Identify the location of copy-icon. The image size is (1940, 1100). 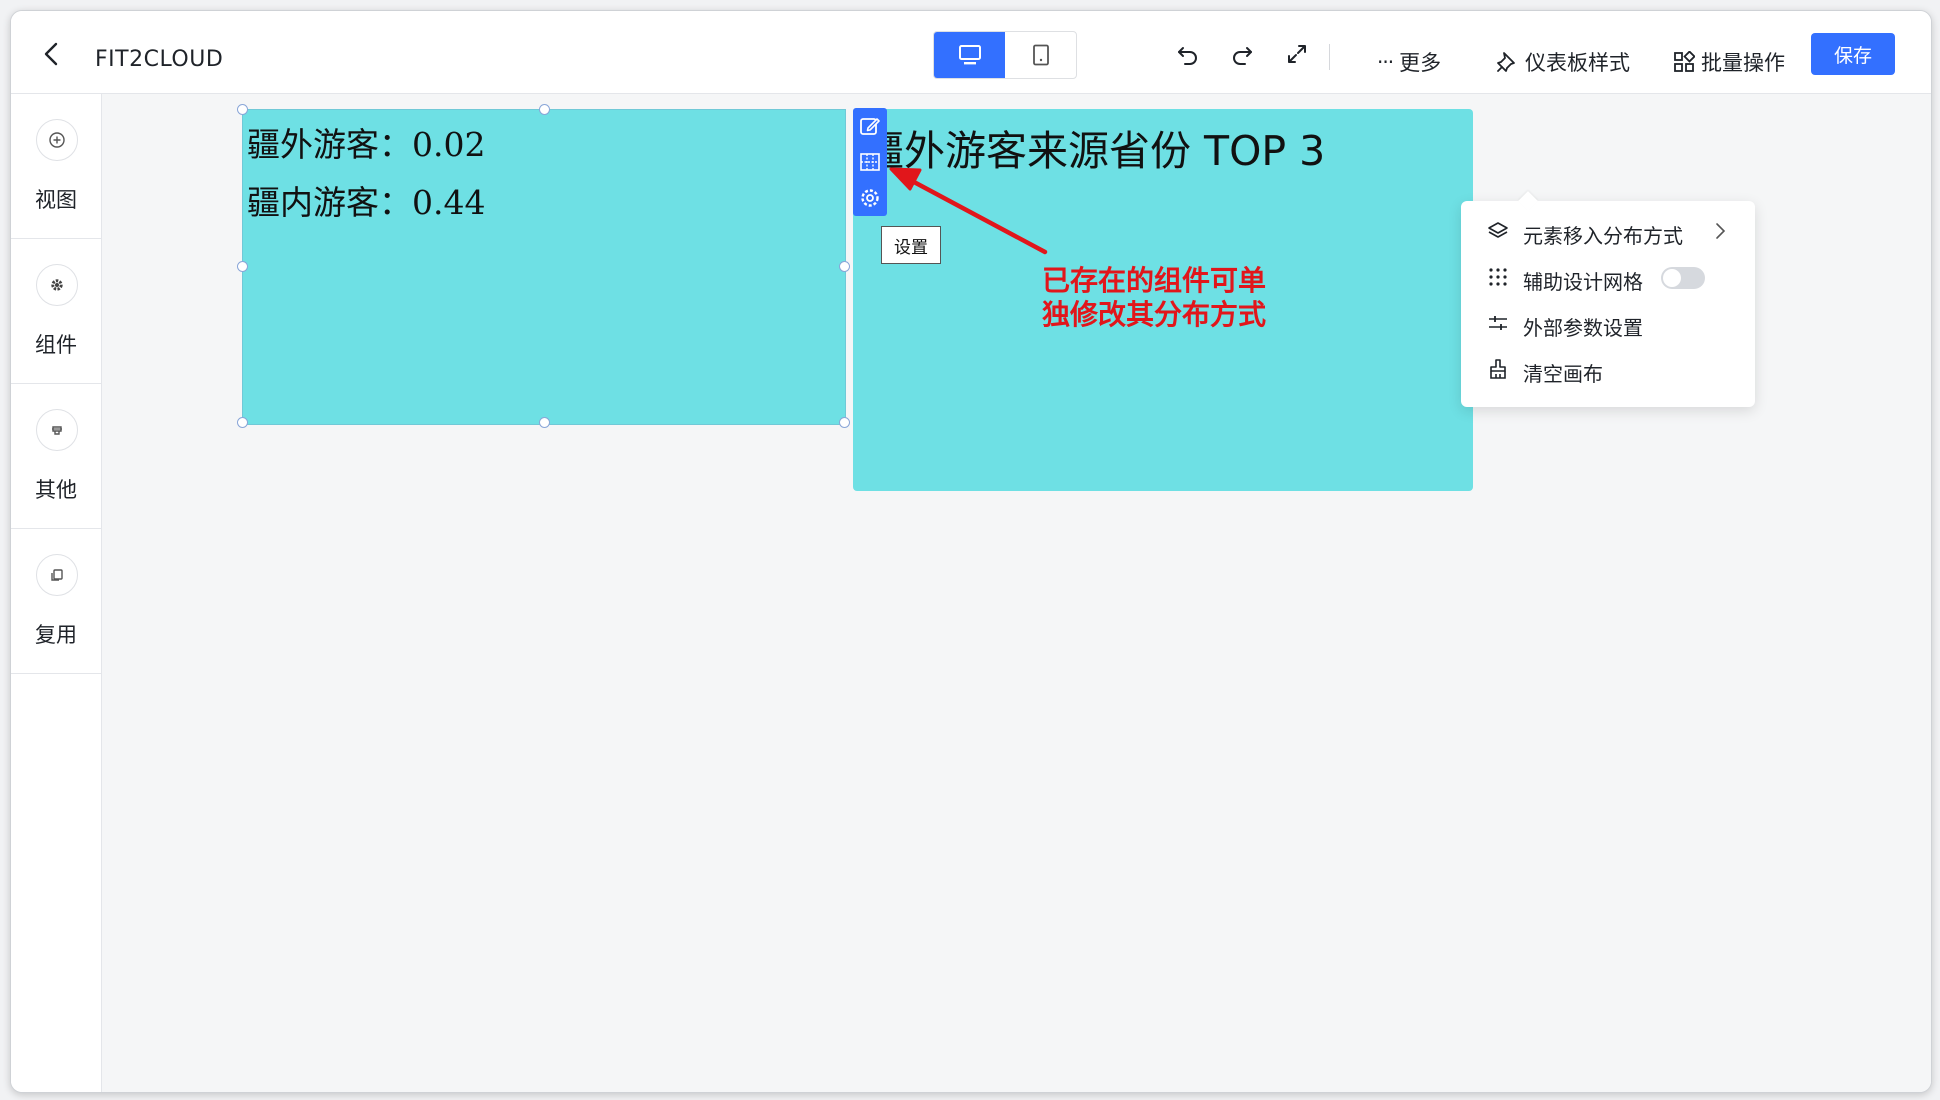
(57, 575).